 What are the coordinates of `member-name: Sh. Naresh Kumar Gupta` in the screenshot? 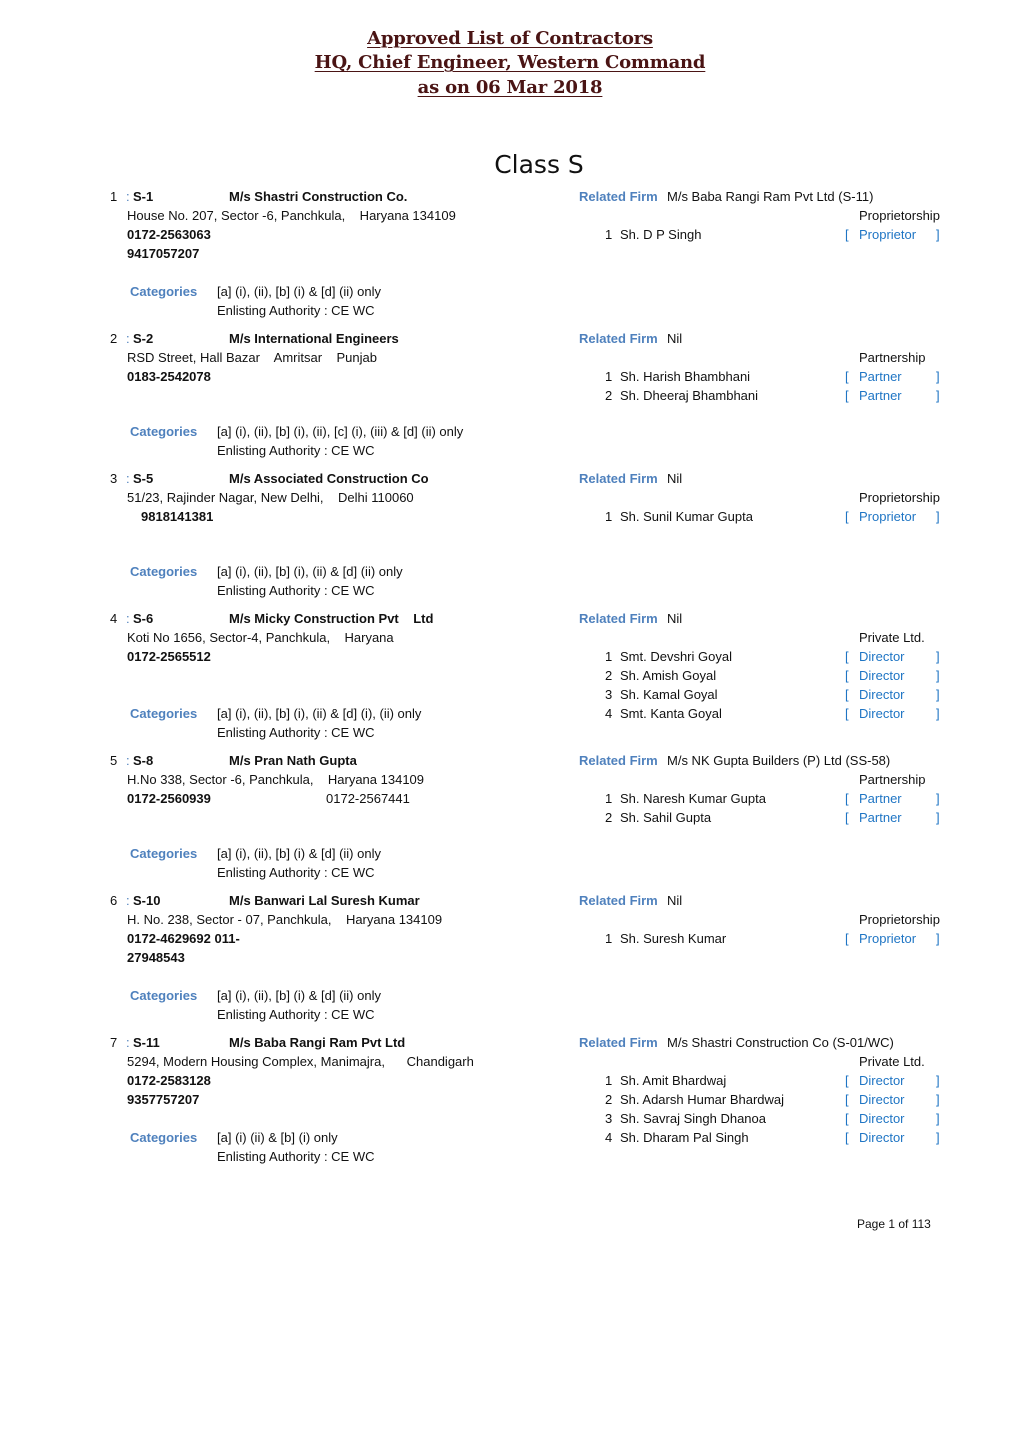 It's located at (693, 798).